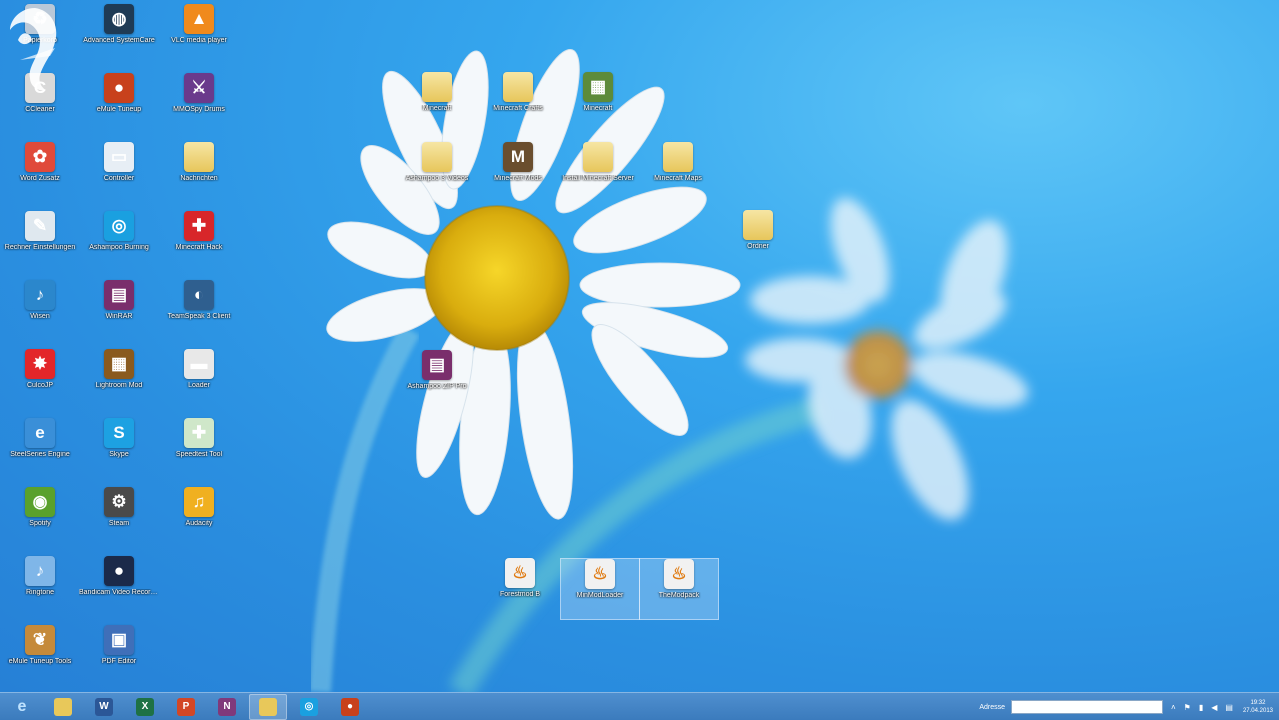 The image size is (1279, 720). I want to click on desktop-icon: ✎ Rechner Einstellungen, so click(40, 242).